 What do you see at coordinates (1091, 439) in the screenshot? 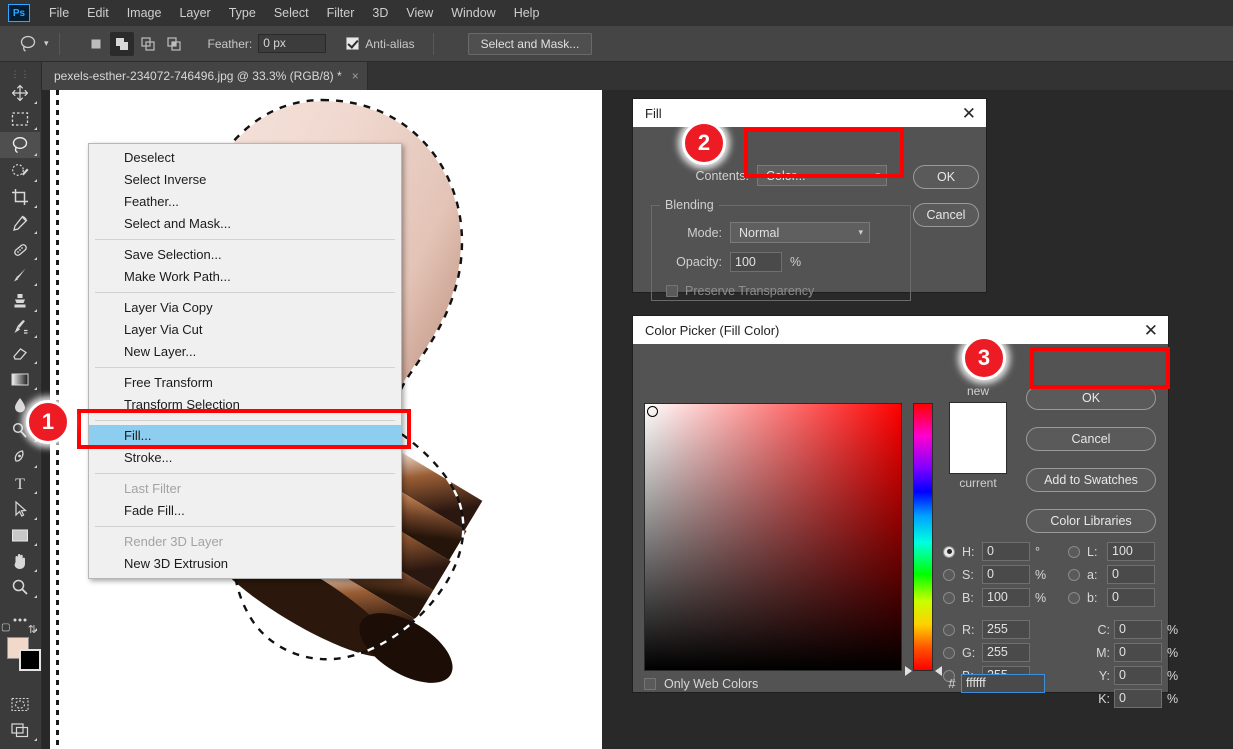
I see `color-picker-cancel-button: Cancel` at bounding box center [1091, 439].